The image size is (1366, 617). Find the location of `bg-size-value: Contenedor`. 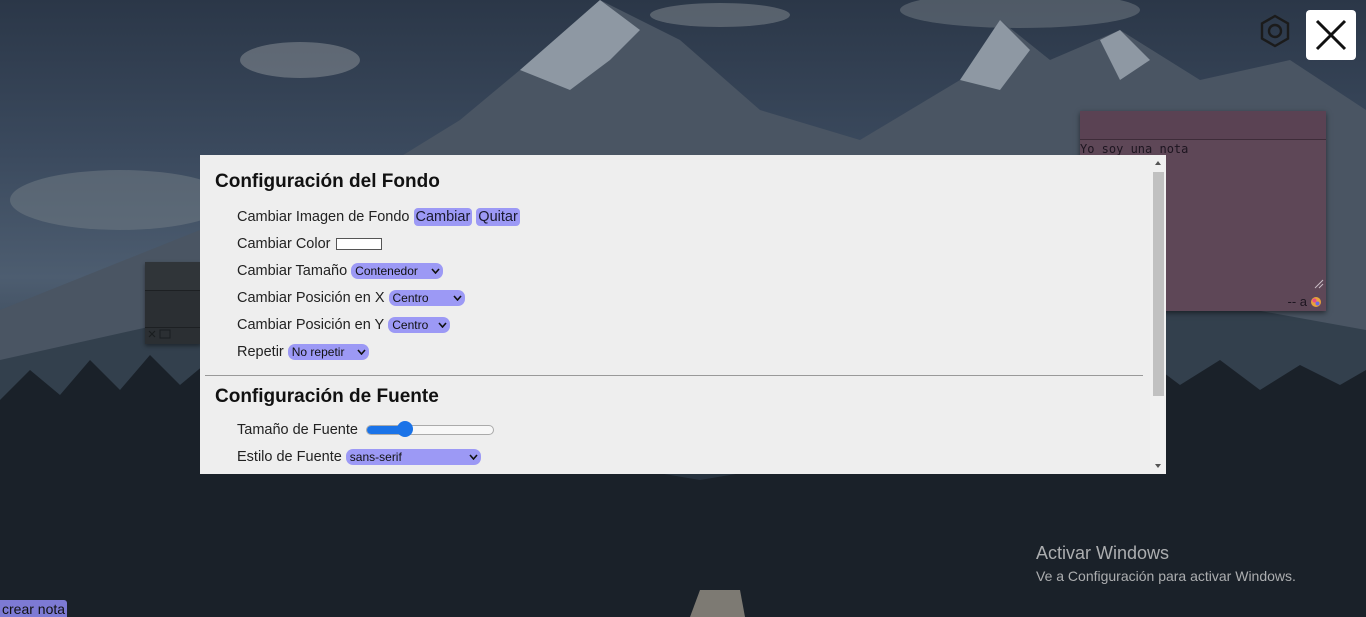

bg-size-value: Contenedor is located at coordinates (386, 270).